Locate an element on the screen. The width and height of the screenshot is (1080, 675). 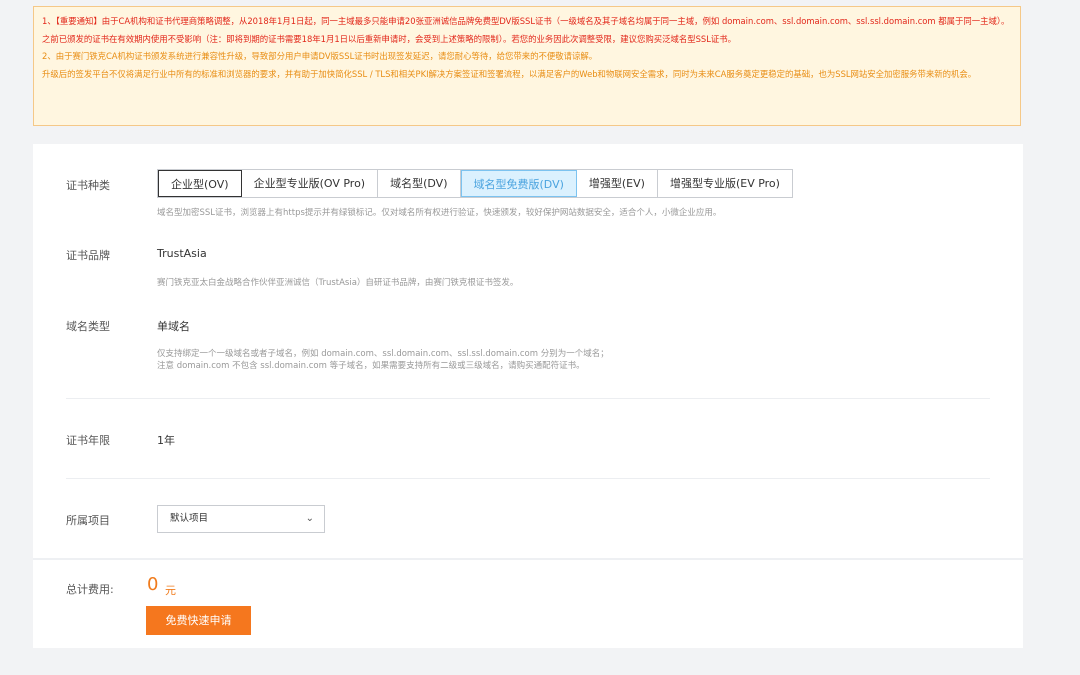
cert-type-ev-pro: 增强型专业版(EV Pro) is located at coordinates (724, 183).